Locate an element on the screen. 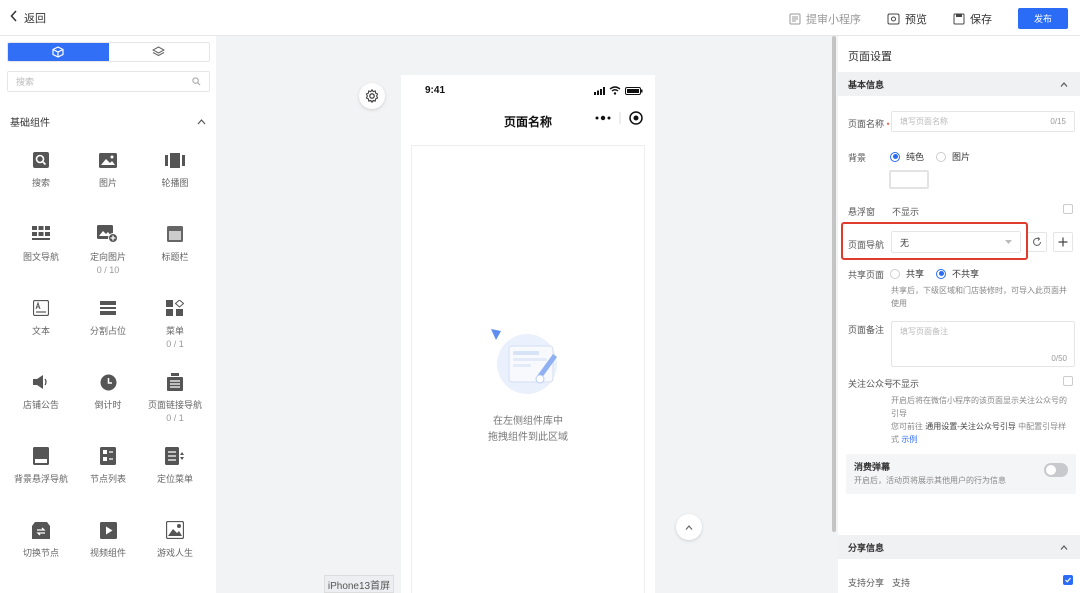  top-bar: 返回 提审小程序 预览 保存 发布 is located at coordinates (540, 18).